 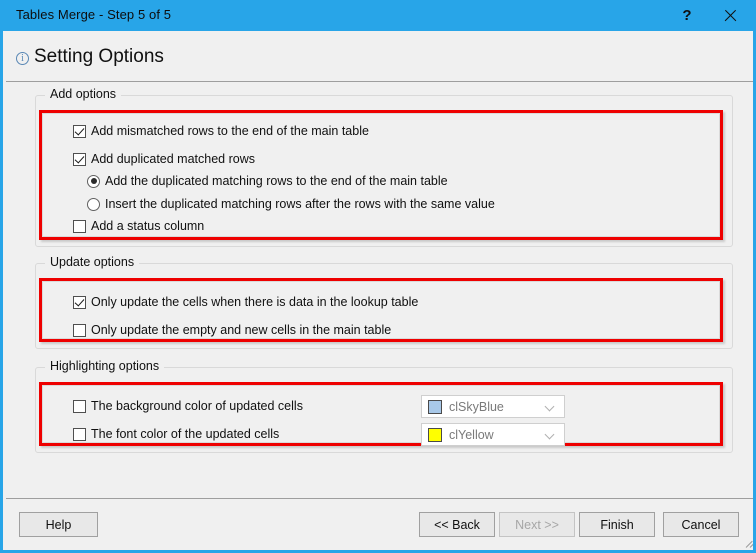 What do you see at coordinates (105, 366) in the screenshot?
I see `group-highlighting-options-label: Highlighting options` at bounding box center [105, 366].